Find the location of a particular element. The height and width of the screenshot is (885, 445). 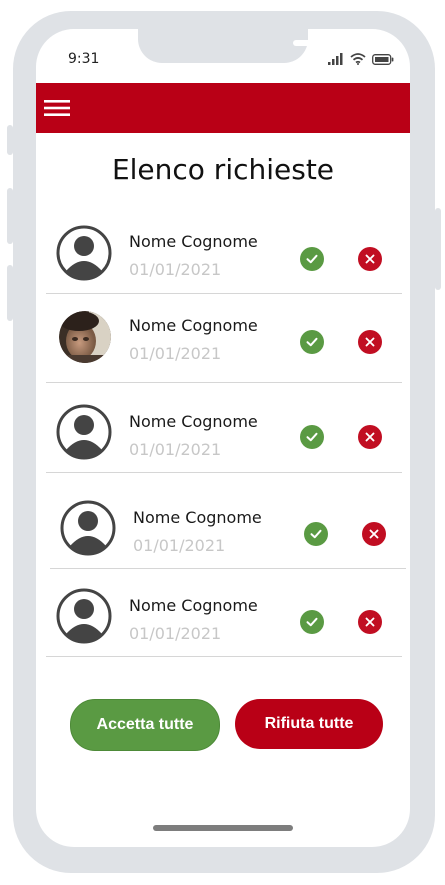

side-button-power is located at coordinates (438, 249).